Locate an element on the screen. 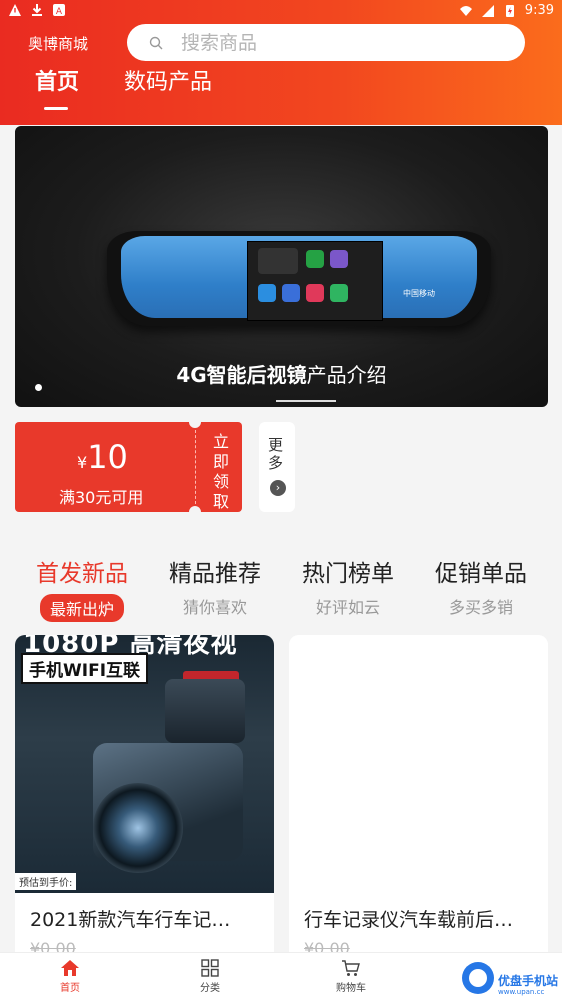 Image resolution: width=562 pixels, height=1001 pixels. coupon-card: ¥10 满30元可用 立即领取 is located at coordinates (128, 467).